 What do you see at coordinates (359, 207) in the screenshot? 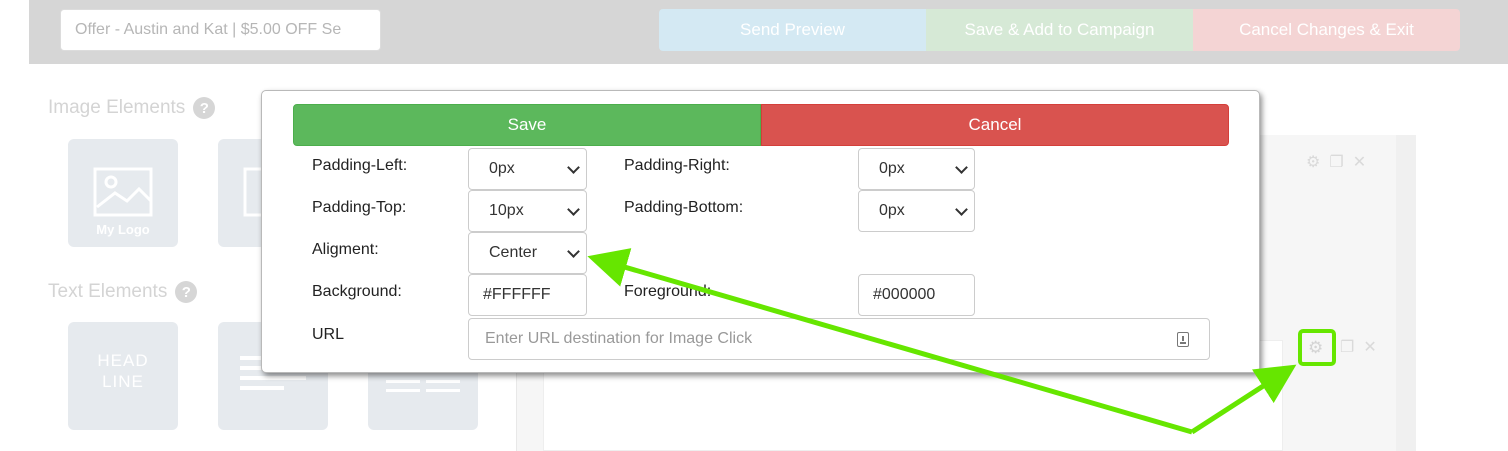
I see `padding-top-label: Padding-Top:` at bounding box center [359, 207].